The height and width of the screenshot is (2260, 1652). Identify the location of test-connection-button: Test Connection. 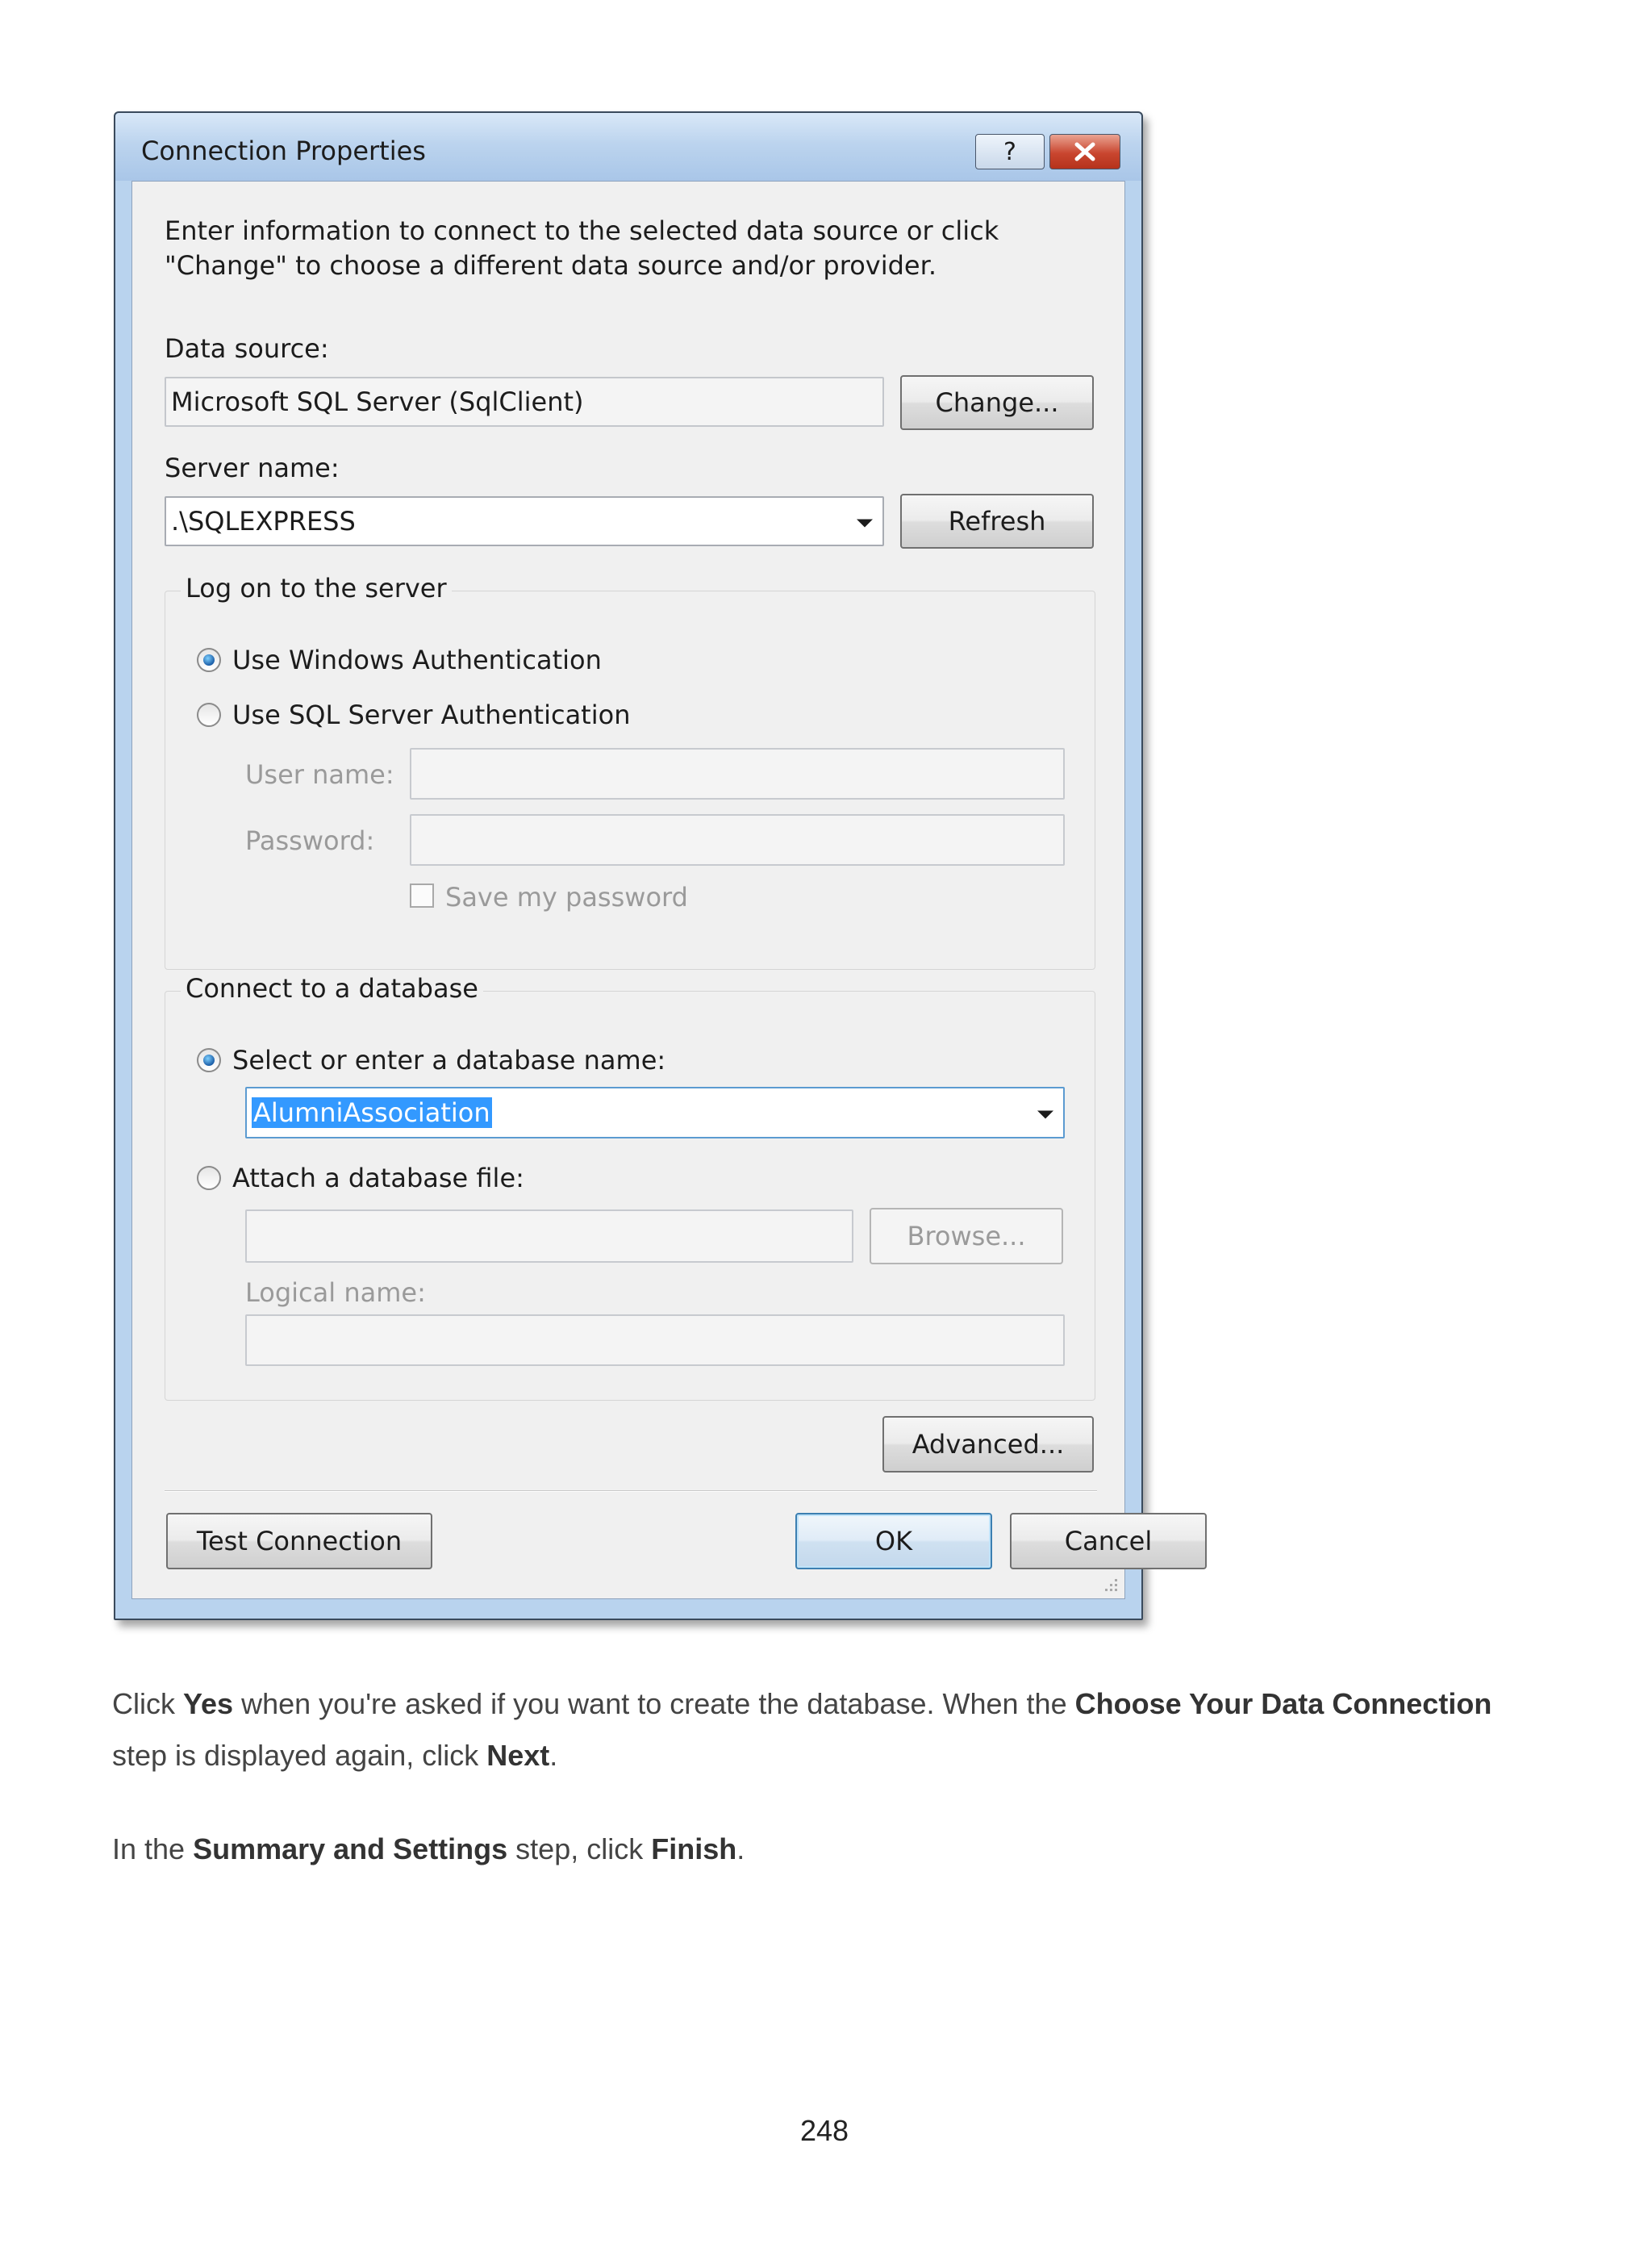
(299, 1541).